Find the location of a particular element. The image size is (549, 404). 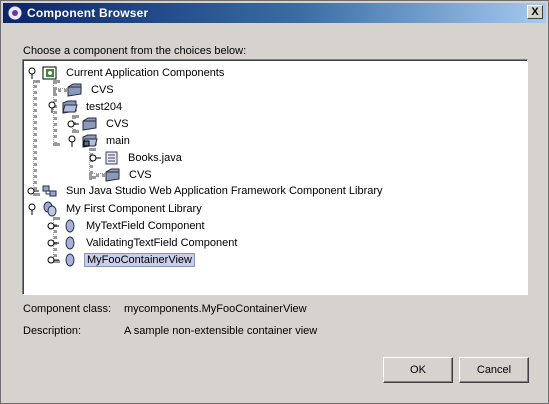

tree-row-validatingtextfield-component: ValidatingTextField Component is located at coordinates (143, 242).